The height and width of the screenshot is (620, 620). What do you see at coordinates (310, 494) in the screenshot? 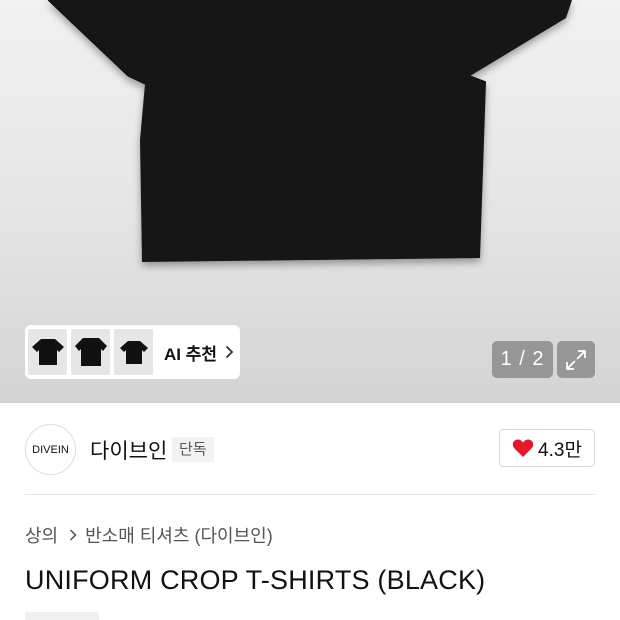
I see `divider` at bounding box center [310, 494].